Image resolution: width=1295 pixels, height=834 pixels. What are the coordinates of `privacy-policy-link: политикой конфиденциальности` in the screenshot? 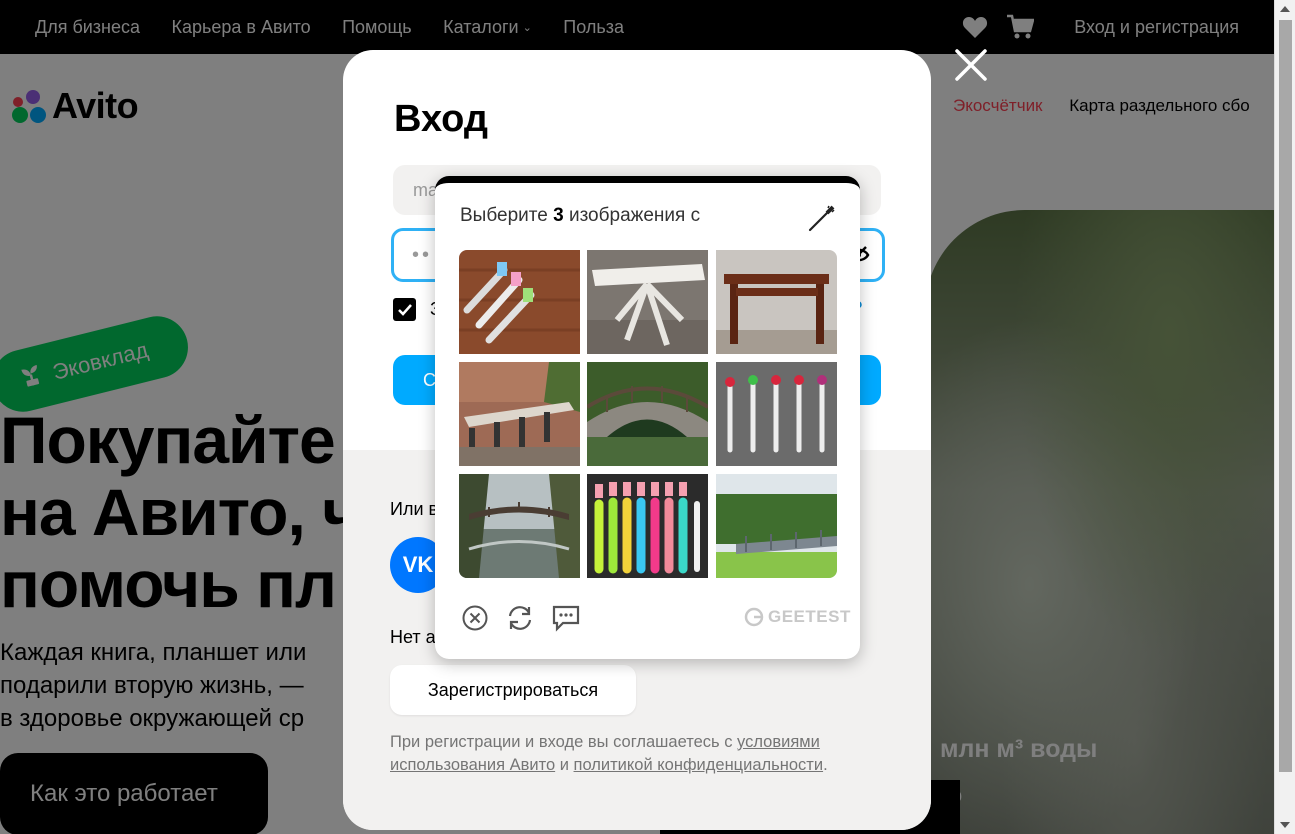 It's located at (699, 765).